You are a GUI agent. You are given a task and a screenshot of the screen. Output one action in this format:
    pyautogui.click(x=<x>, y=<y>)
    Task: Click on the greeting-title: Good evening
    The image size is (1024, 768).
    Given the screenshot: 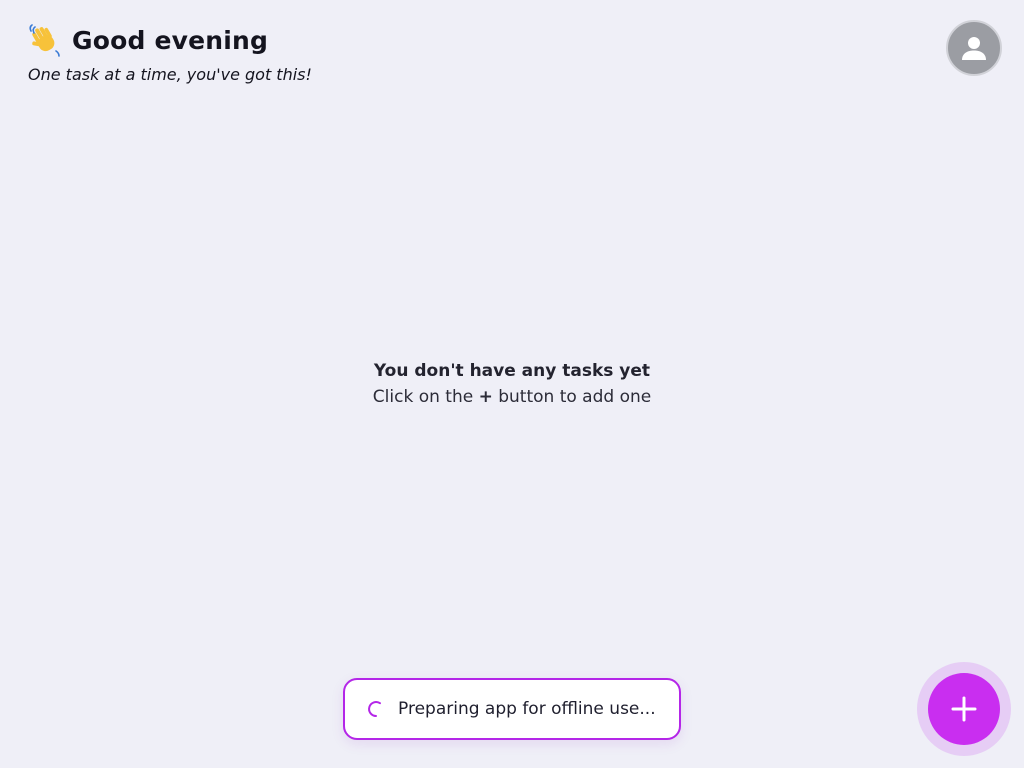 What is the action you would take?
    pyautogui.click(x=170, y=40)
    